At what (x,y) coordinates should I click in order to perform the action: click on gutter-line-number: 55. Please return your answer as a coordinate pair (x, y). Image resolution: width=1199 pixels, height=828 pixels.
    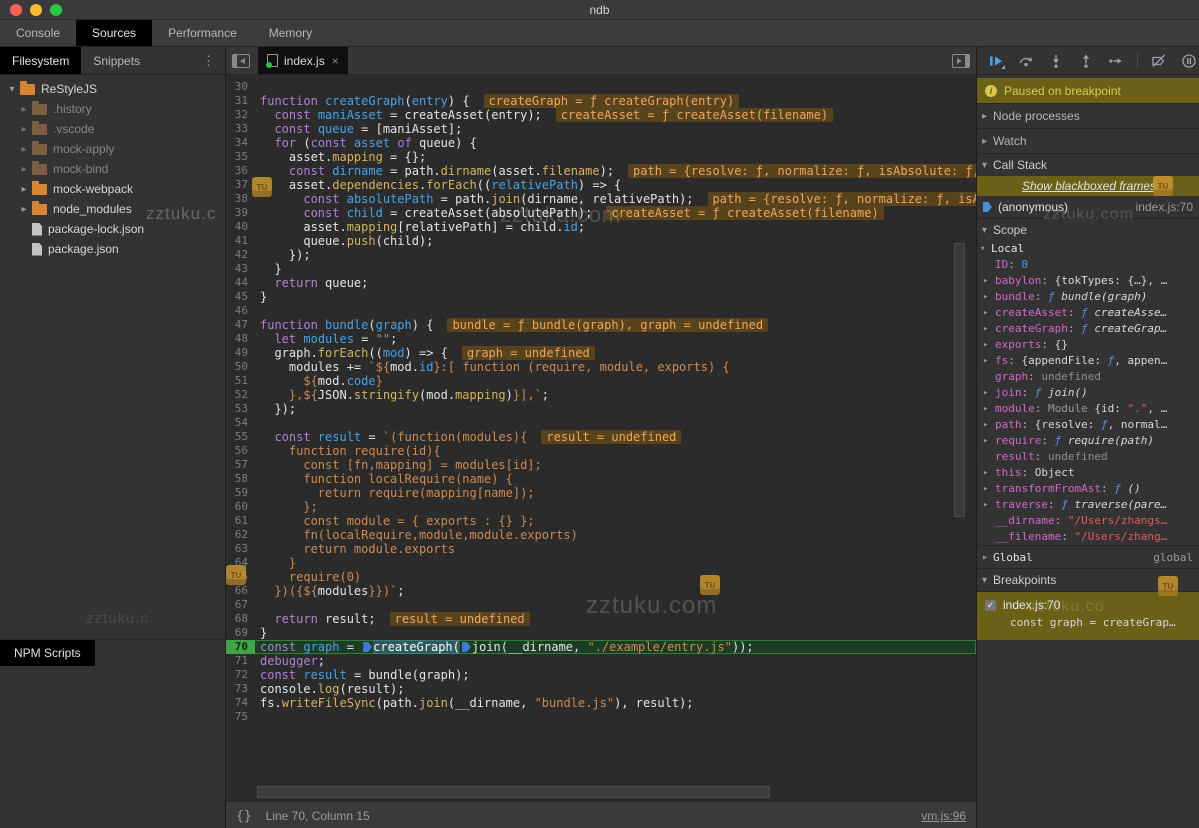
    Looking at the image, I should click on (240, 437).